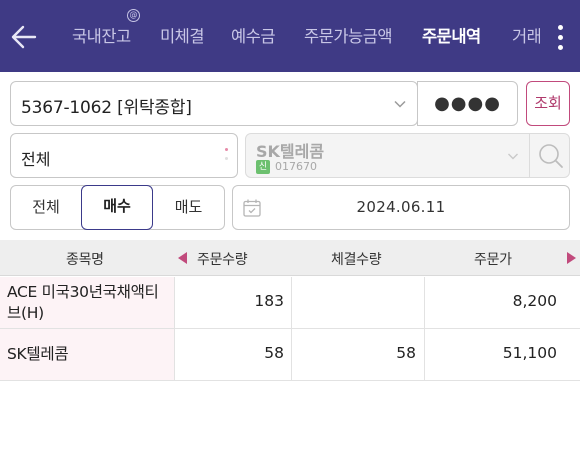  I want to click on column-header-name: 종목명, so click(85, 260).